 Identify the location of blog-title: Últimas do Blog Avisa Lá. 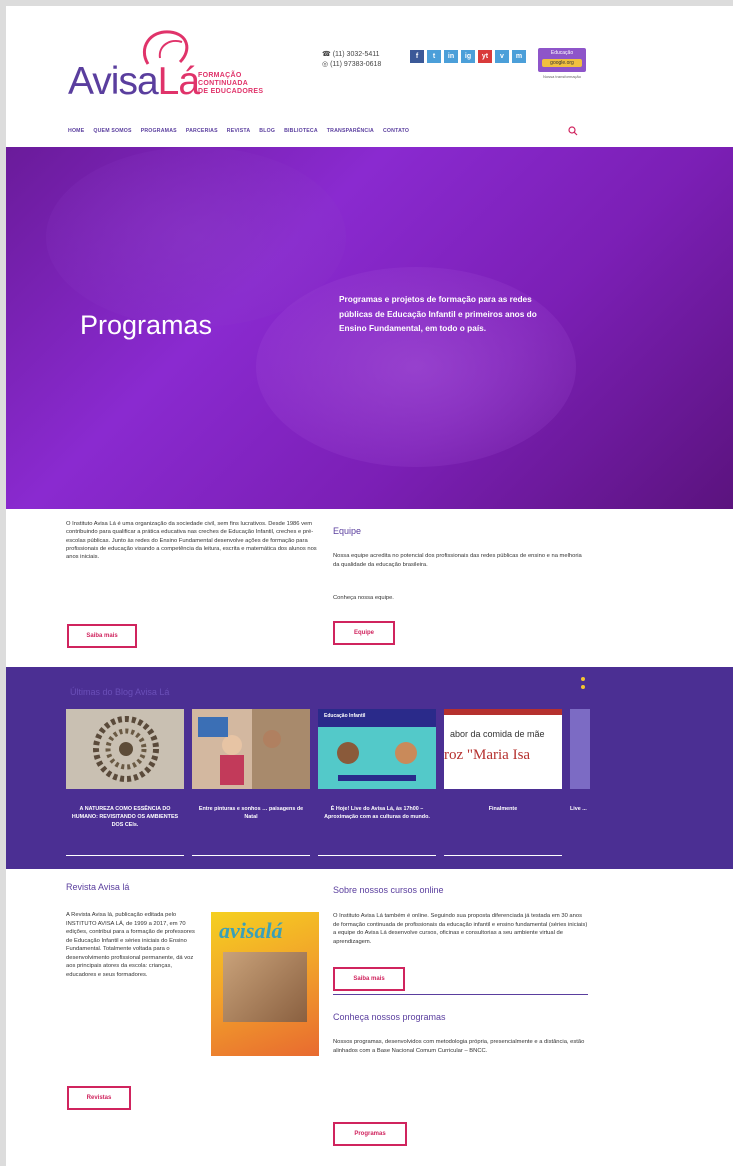
(120, 692).